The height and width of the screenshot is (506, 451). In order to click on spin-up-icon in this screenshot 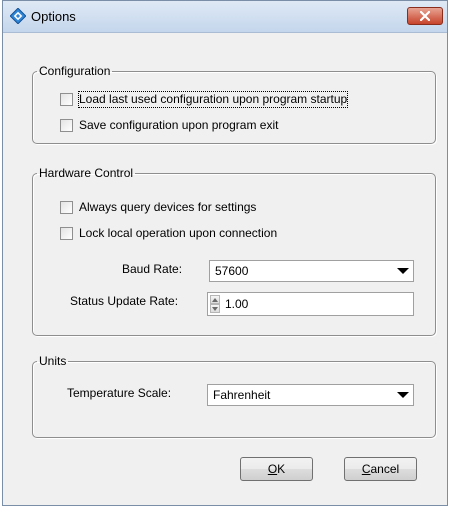, I will do `click(215, 300)`.